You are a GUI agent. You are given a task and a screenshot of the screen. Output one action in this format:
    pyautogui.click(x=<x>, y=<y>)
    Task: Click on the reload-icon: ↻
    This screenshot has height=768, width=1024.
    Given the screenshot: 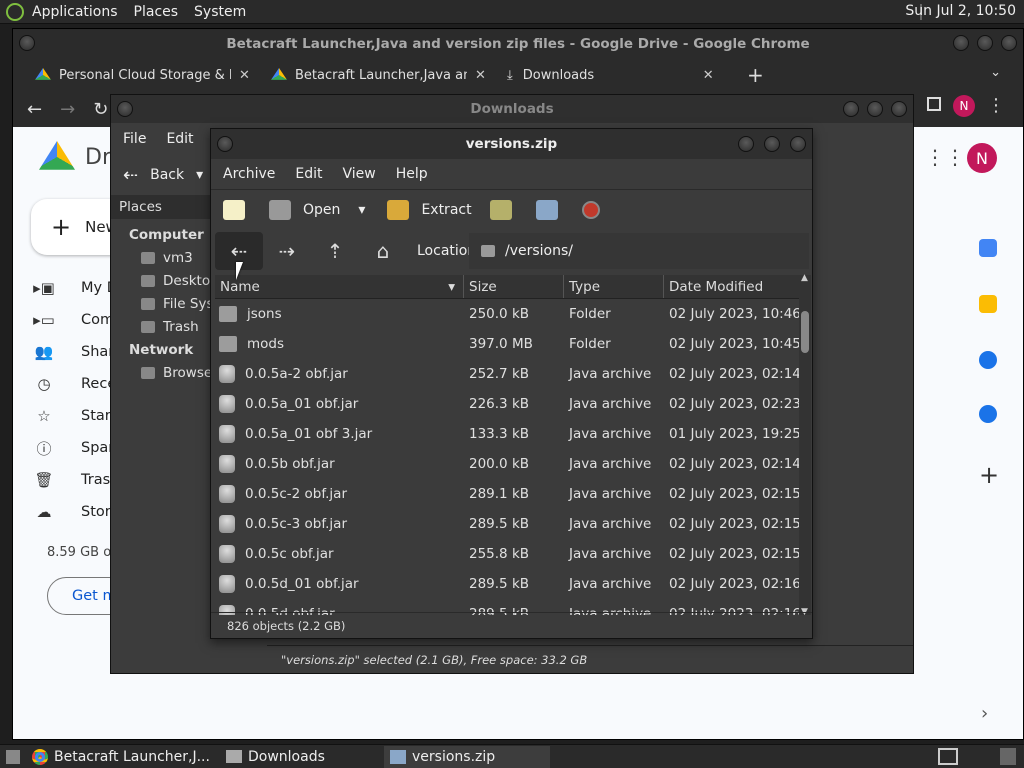 What is the action you would take?
    pyautogui.click(x=100, y=109)
    